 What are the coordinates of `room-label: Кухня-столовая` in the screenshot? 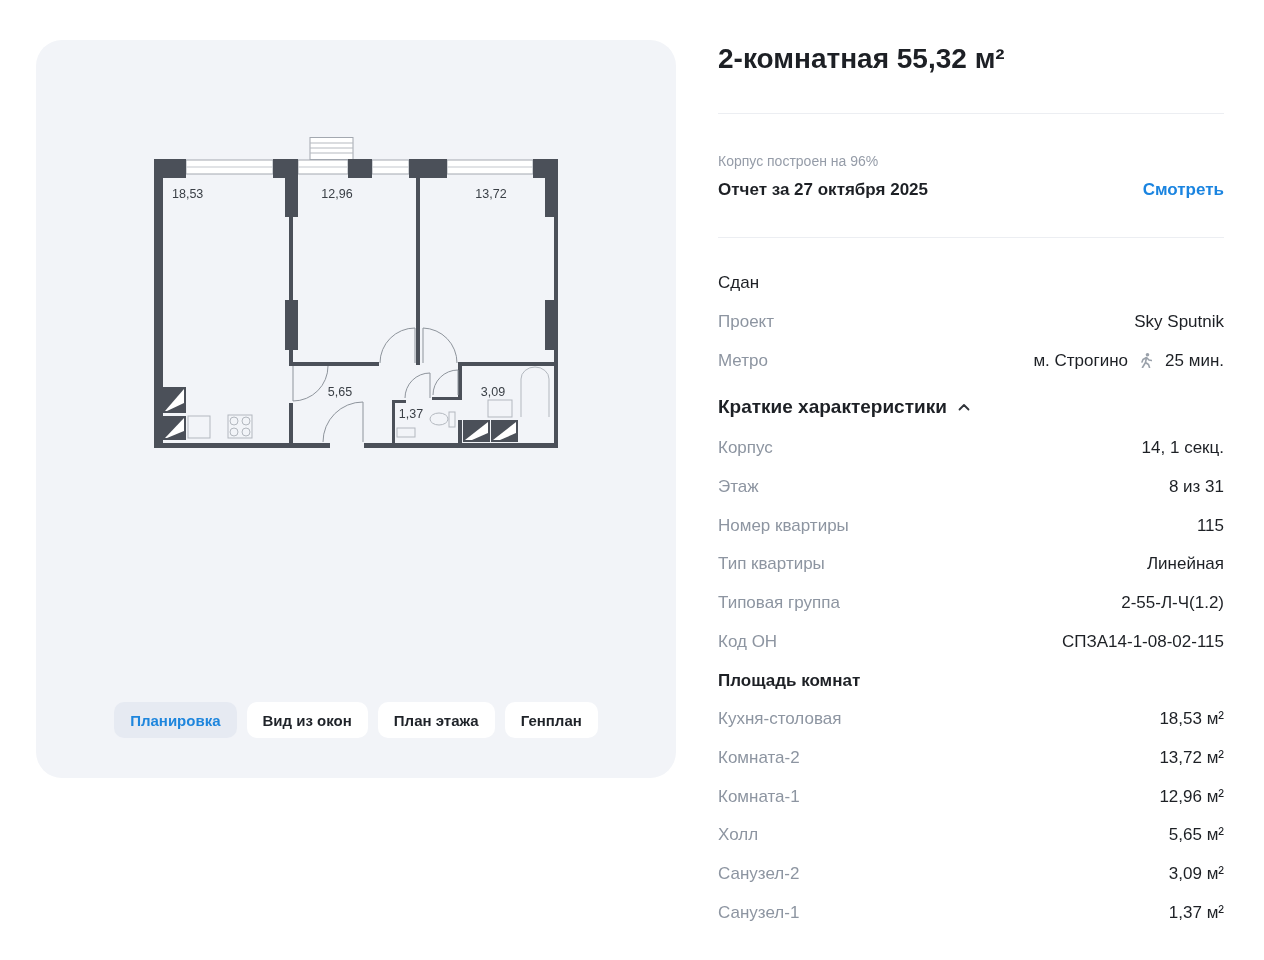 It's located at (780, 719).